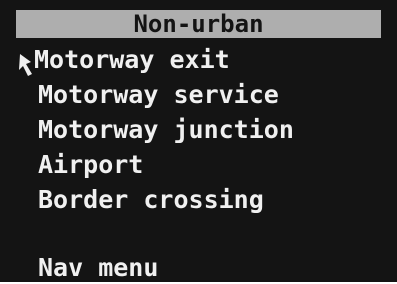 The height and width of the screenshot is (284, 397). I want to click on pointer-down-arrow-icon, so click(25, 65).